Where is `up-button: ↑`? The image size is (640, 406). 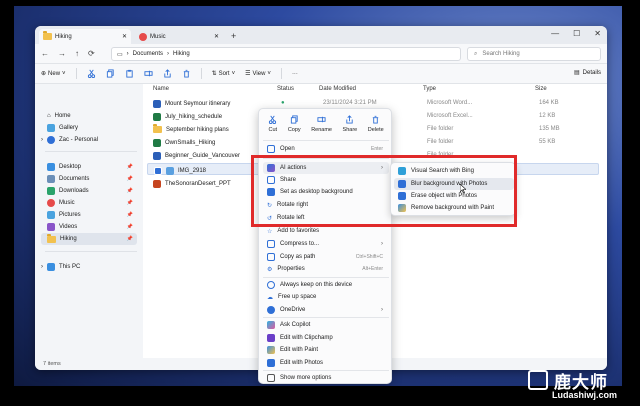 up-button: ↑ is located at coordinates (77, 53).